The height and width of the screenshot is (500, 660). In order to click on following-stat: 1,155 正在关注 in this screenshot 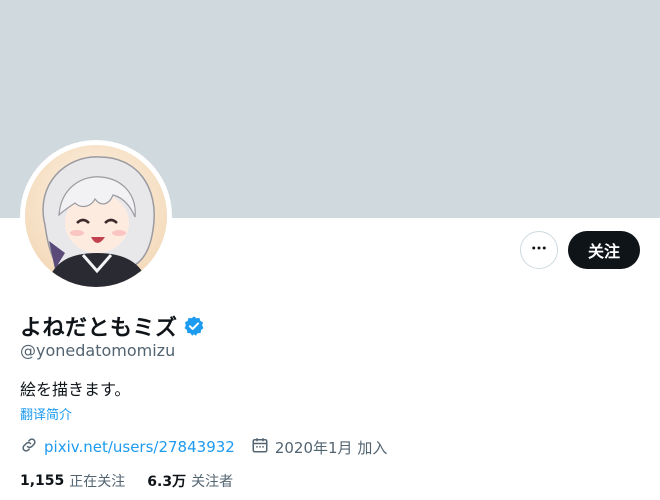, I will do `click(72, 481)`.